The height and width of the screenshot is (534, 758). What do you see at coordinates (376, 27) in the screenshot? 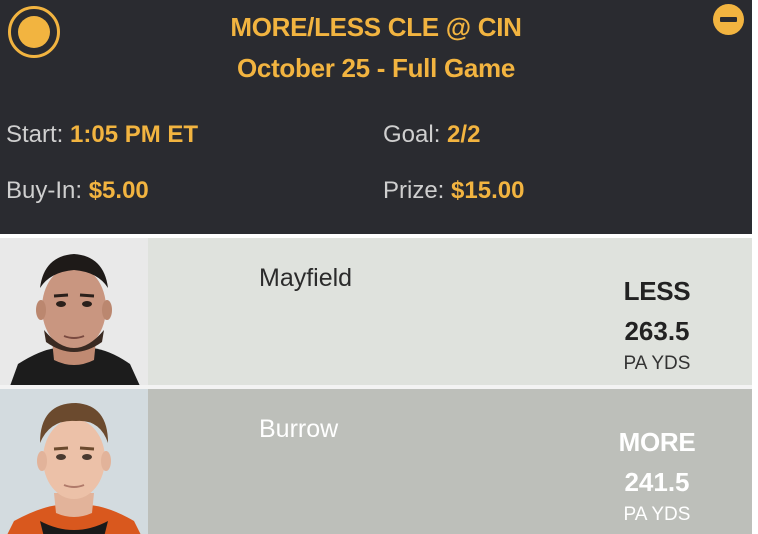
I see `contest-title: MORE/LESS CLE @ CIN` at bounding box center [376, 27].